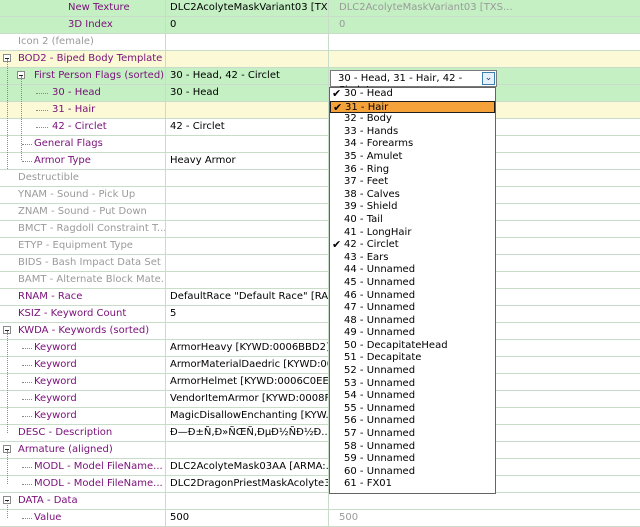  Describe the element at coordinates (363, 219) in the screenshot. I see `flag-option-label: 40 - Tail` at that location.